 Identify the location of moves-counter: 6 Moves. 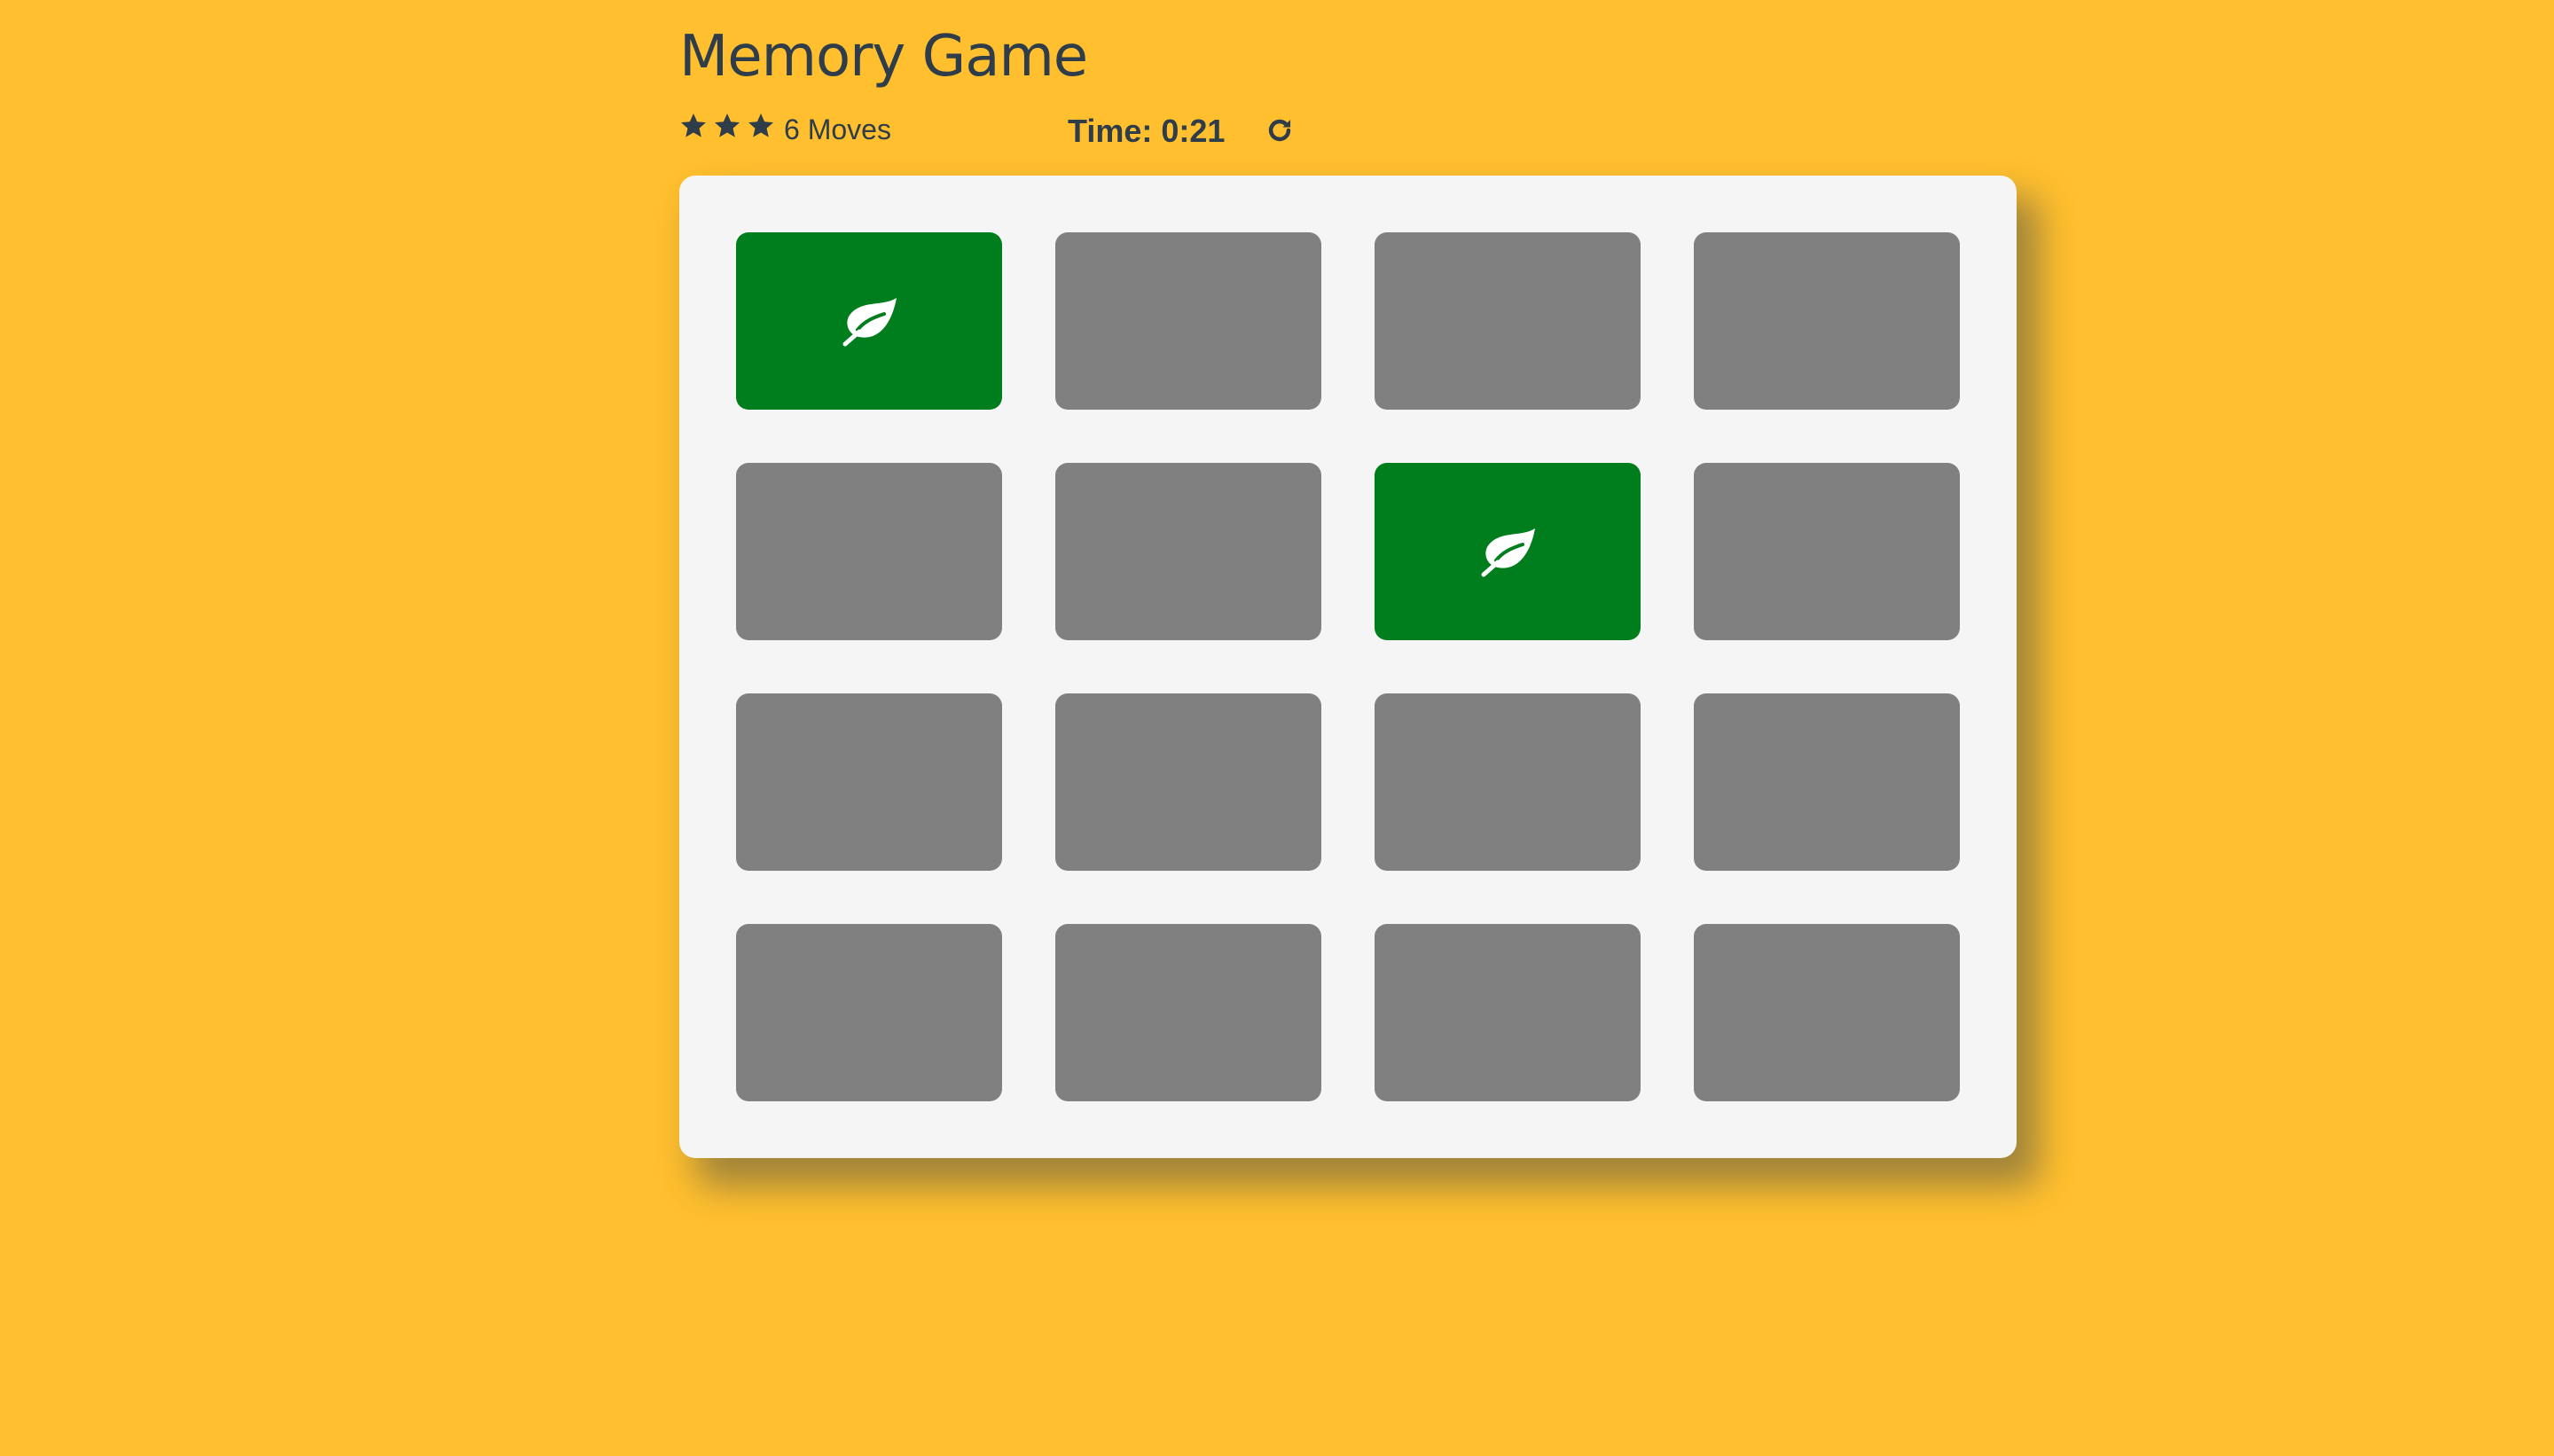
(837, 129).